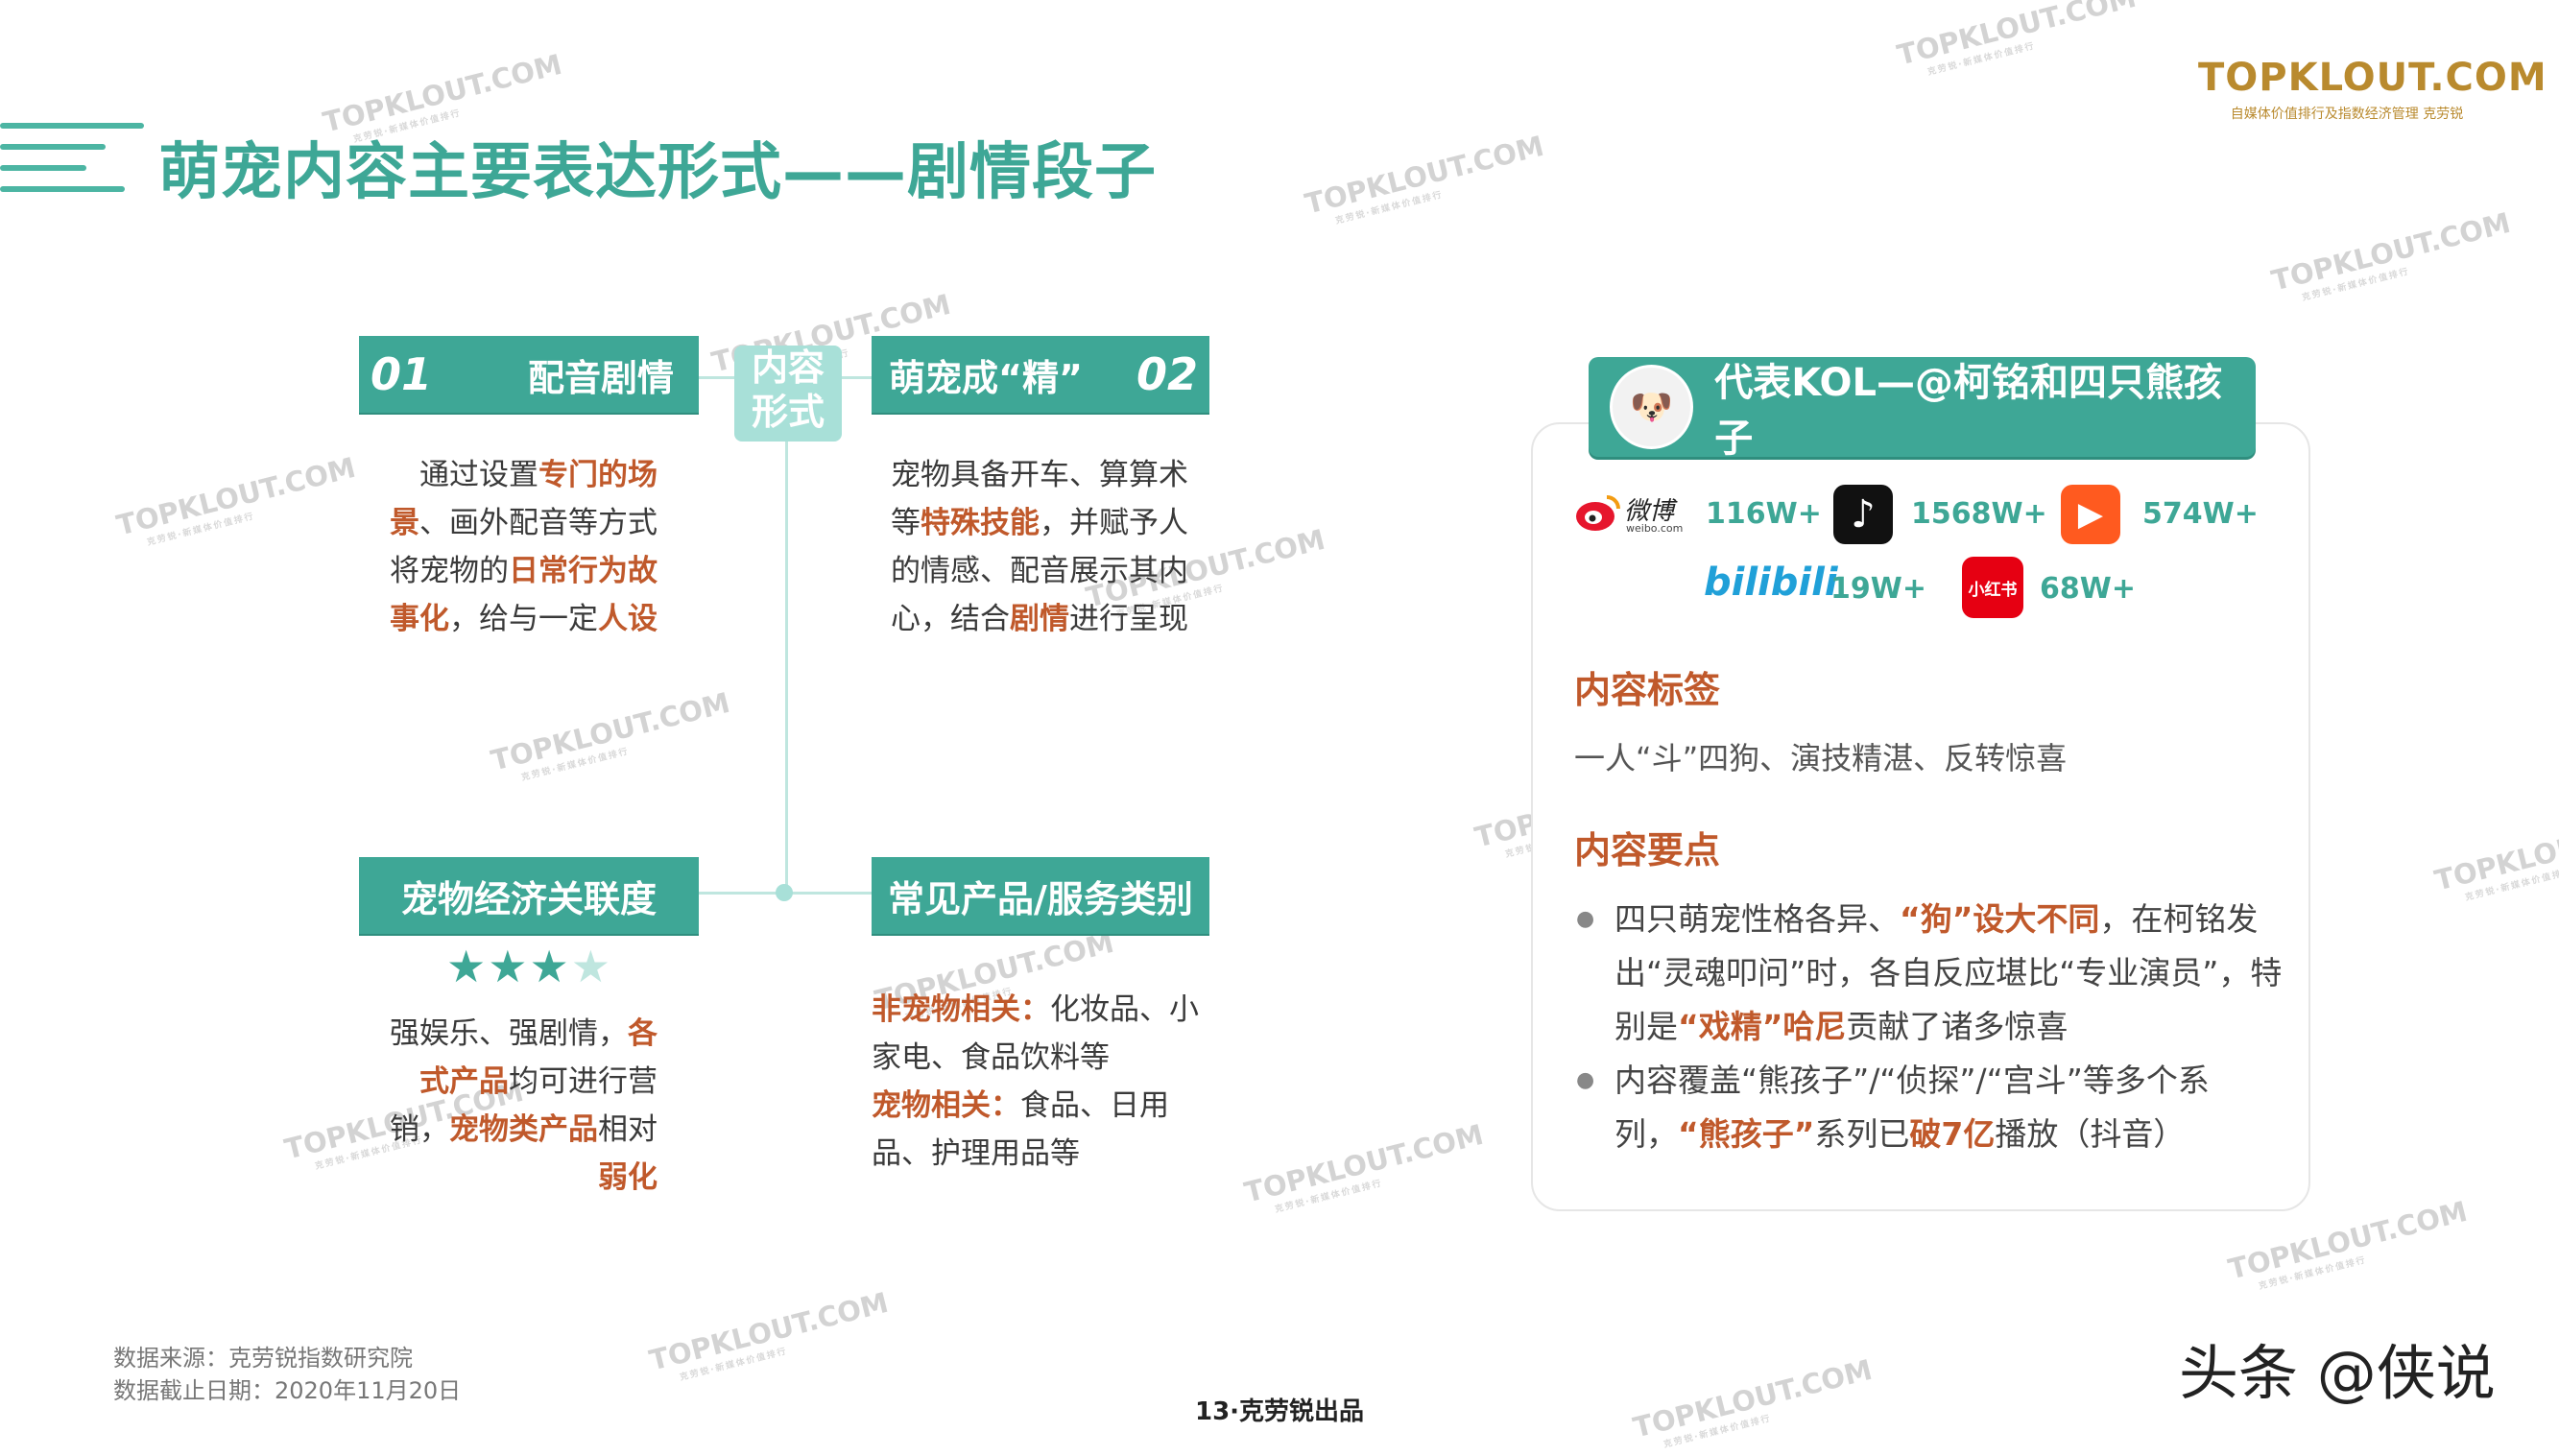  What do you see at coordinates (2090, 514) in the screenshot?
I see `kuaishou-icon: ▶` at bounding box center [2090, 514].